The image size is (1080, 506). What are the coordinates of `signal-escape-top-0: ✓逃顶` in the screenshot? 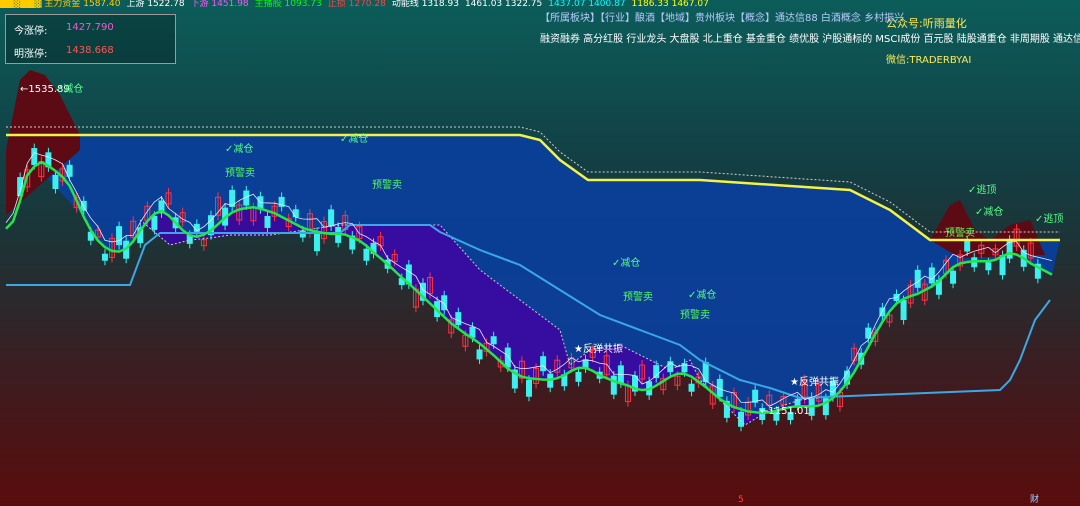 It's located at (982, 189).